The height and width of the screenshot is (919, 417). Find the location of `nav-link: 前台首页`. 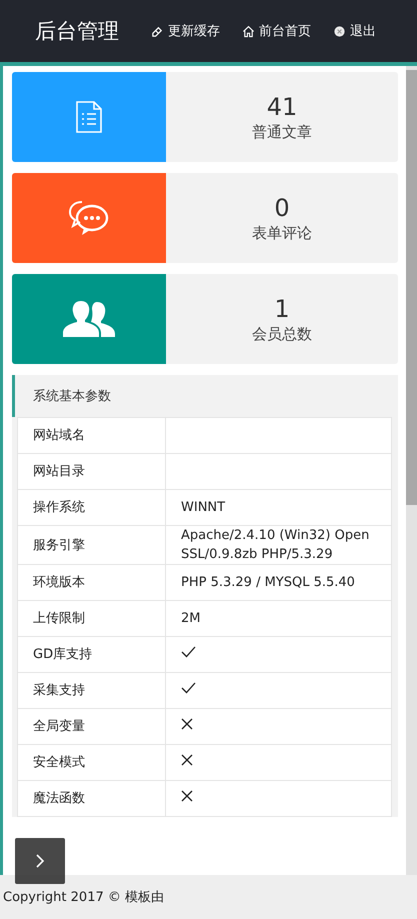

nav-link: 前台首页 is located at coordinates (276, 31).